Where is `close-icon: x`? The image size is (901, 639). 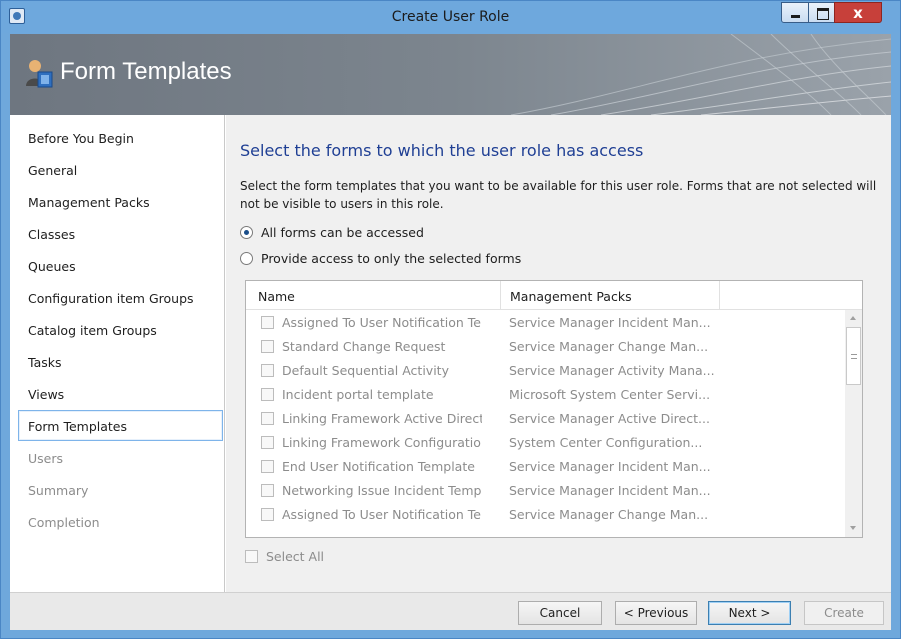 close-icon: x is located at coordinates (858, 13).